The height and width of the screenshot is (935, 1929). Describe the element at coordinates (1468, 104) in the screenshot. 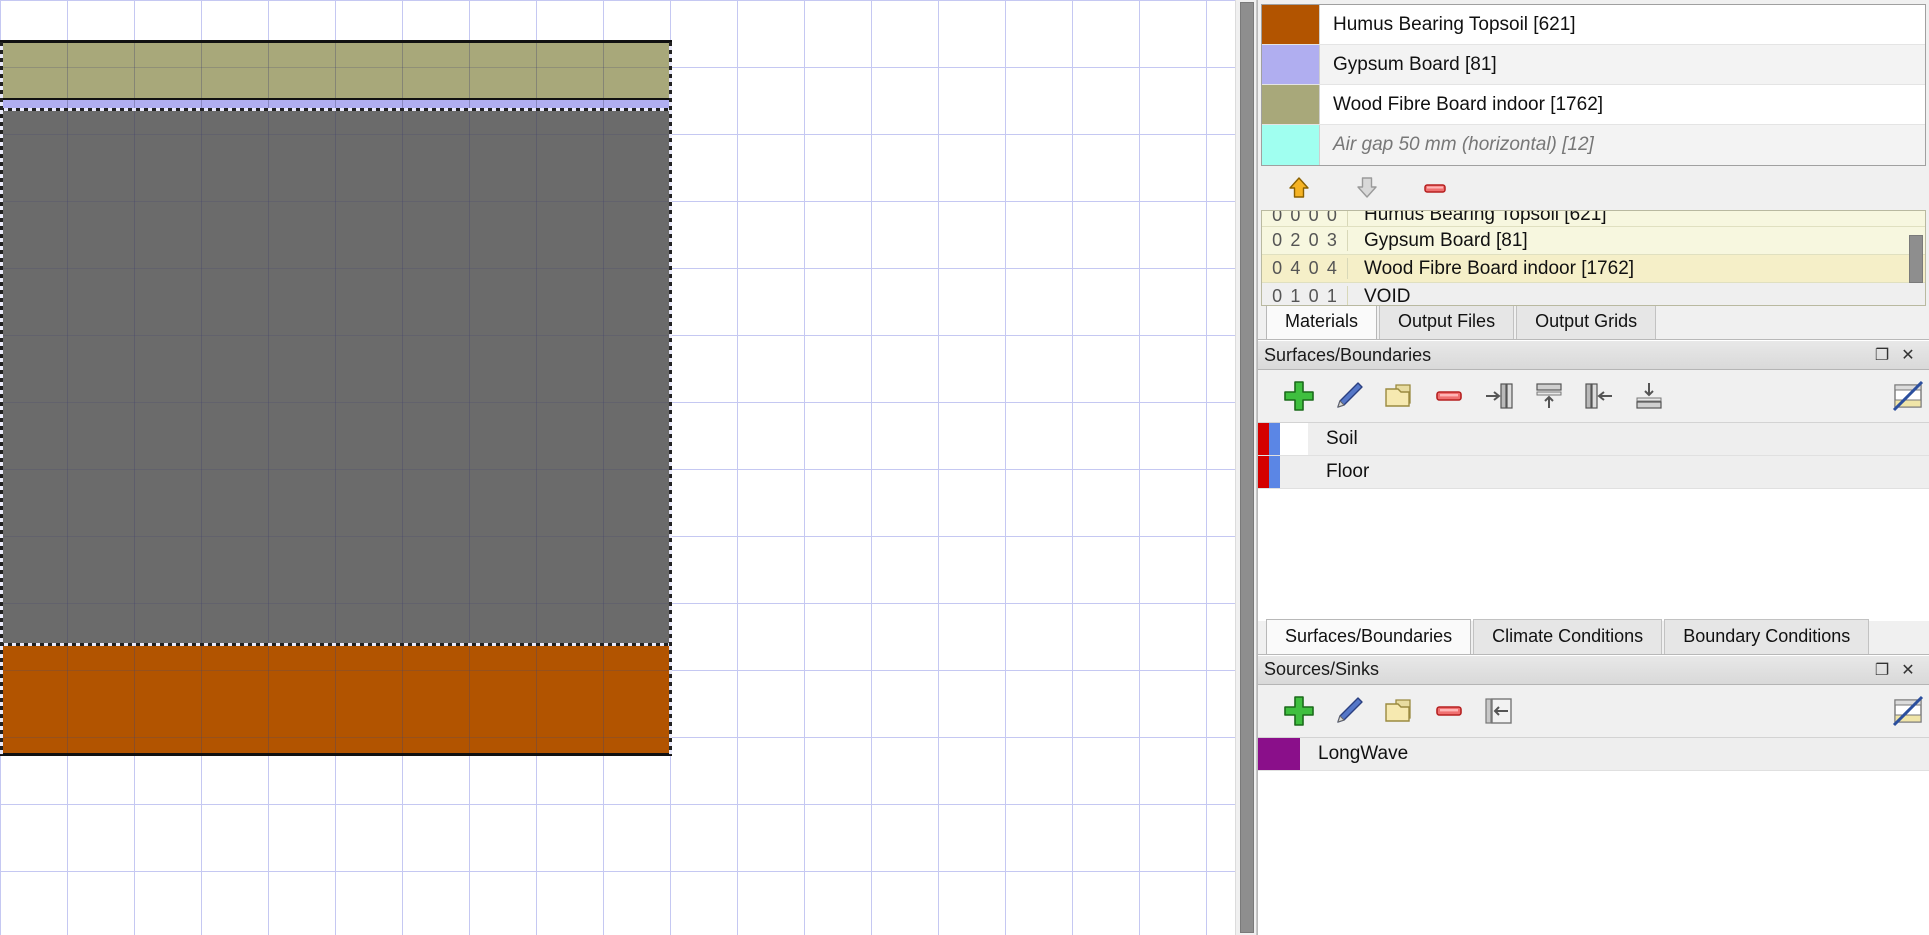

I see `material-legend-label: Wood Fibre Board indoor [1762]` at that location.